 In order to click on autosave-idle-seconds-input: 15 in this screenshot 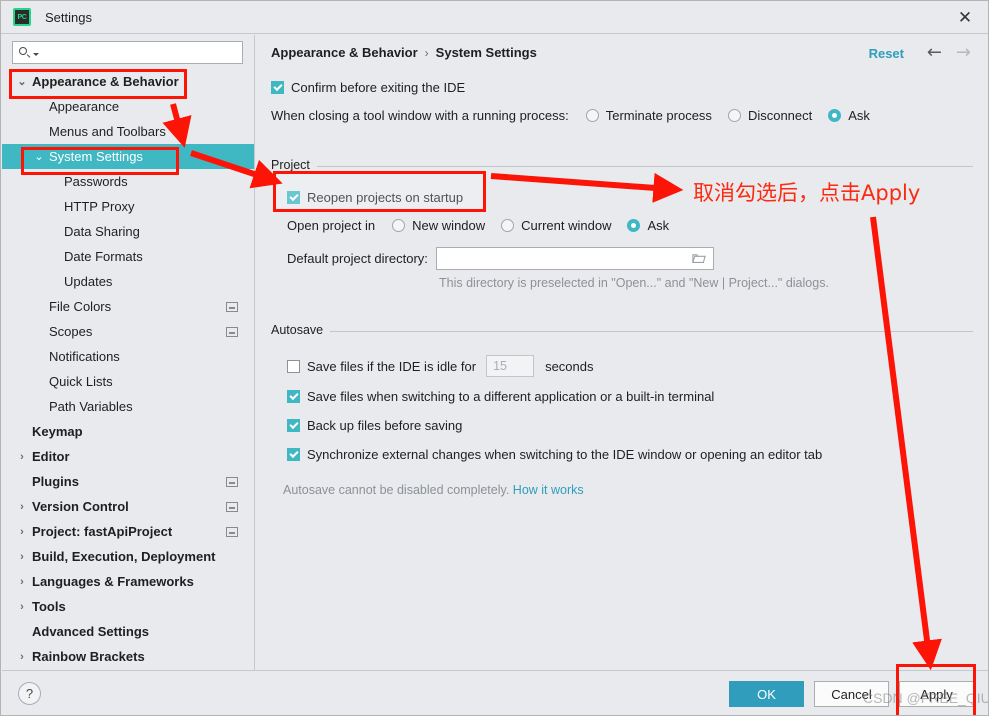, I will do `click(510, 366)`.